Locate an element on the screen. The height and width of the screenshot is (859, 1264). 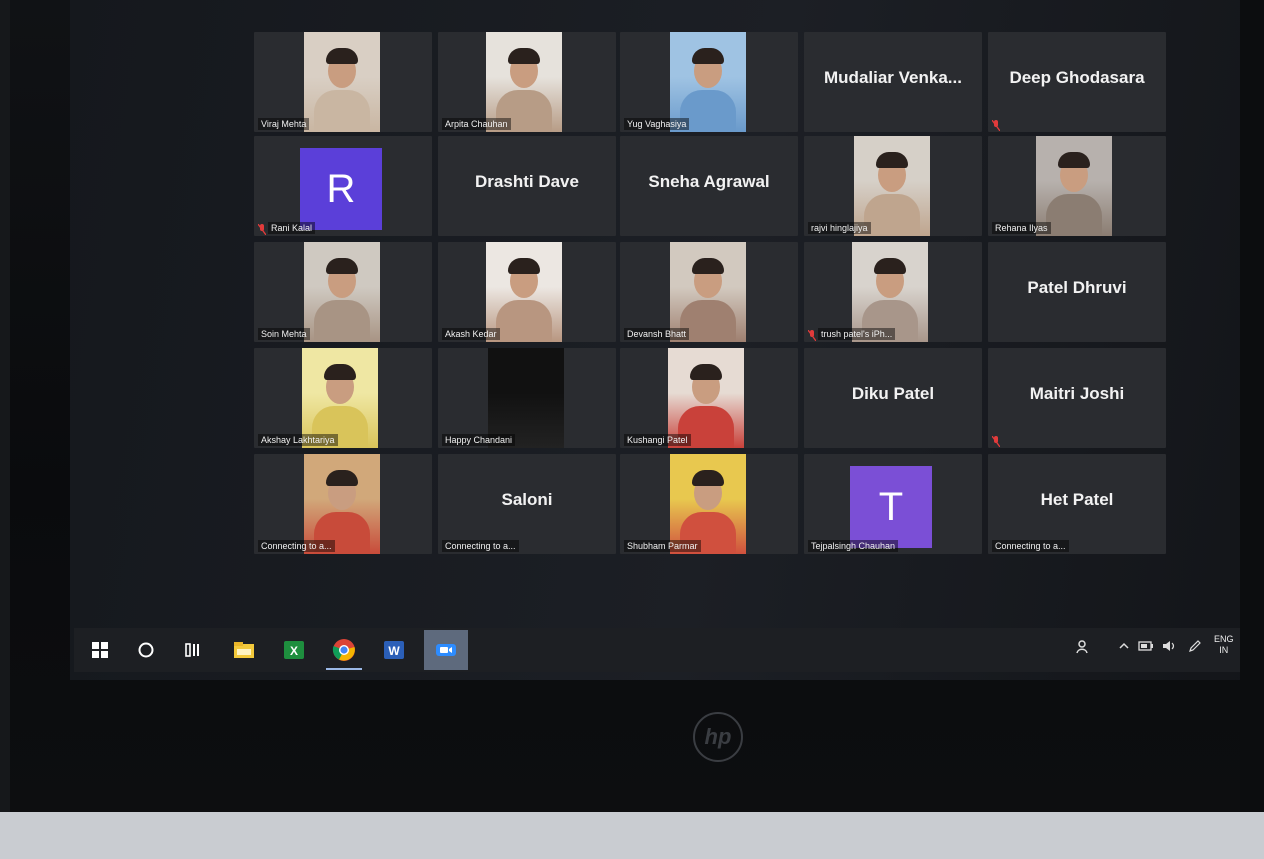
participant-tile: Rehana Ilyas is located at coordinates (1077, 186).